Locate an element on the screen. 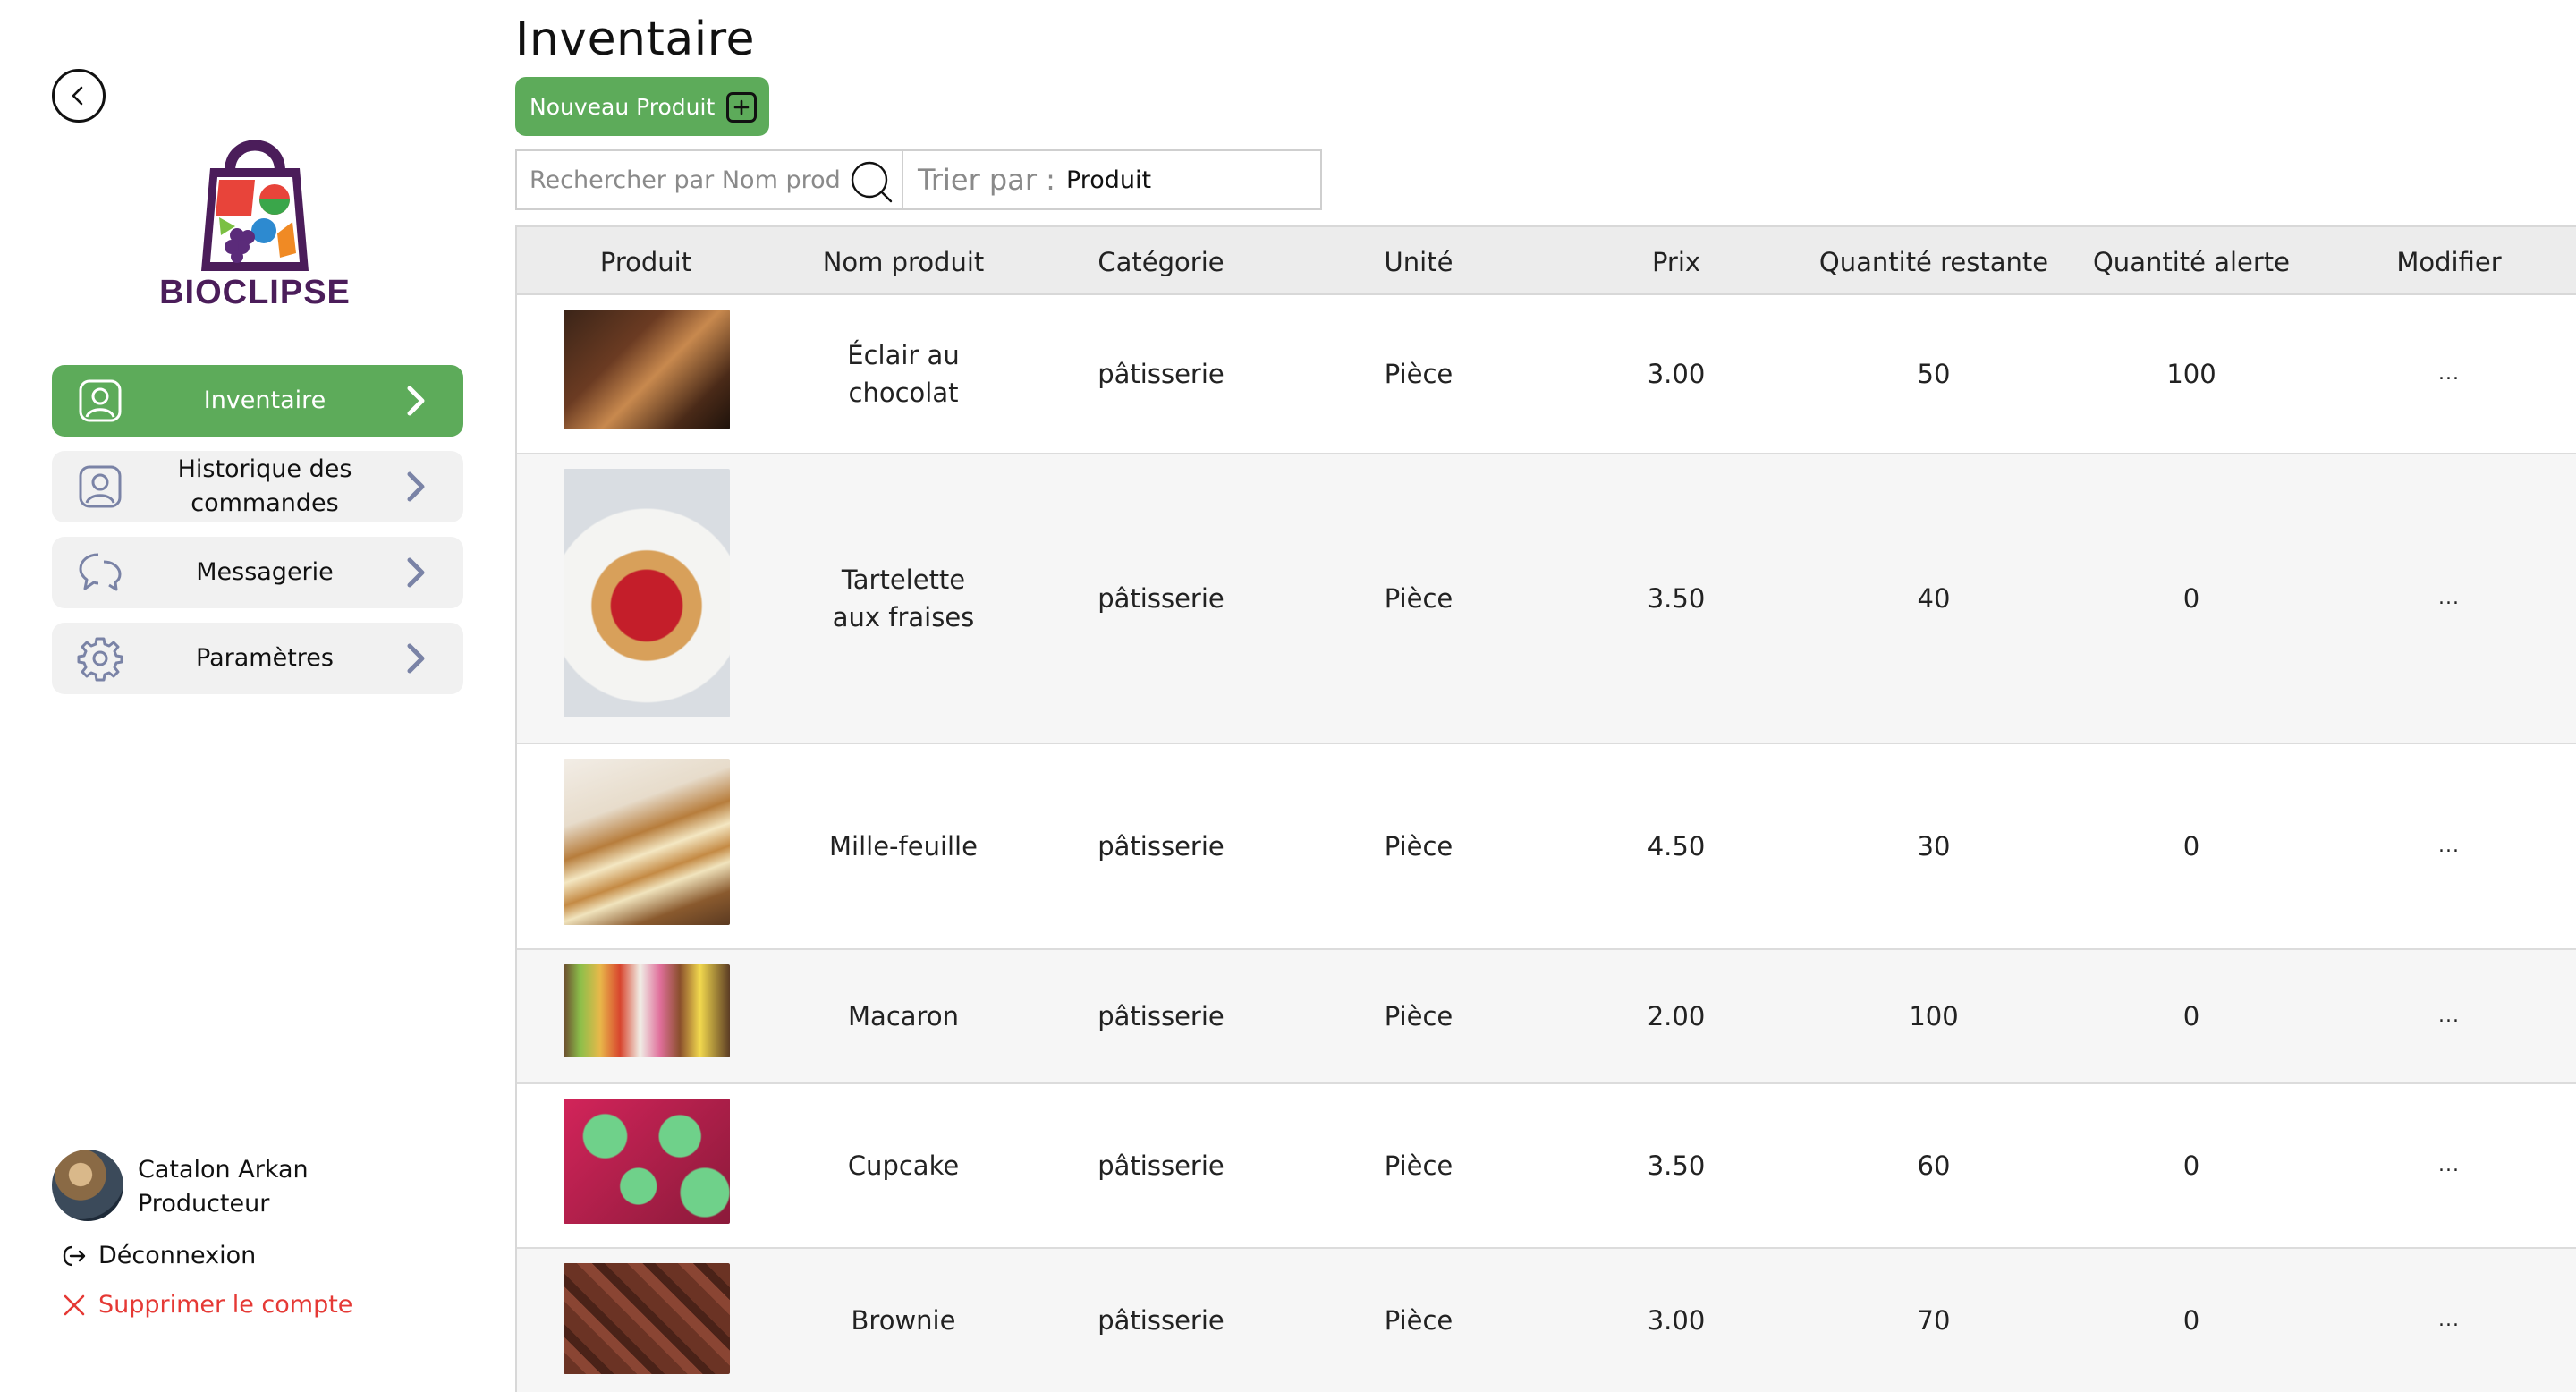 This screenshot has width=2576, height=1392. product-quantity: 40 is located at coordinates (1934, 598).